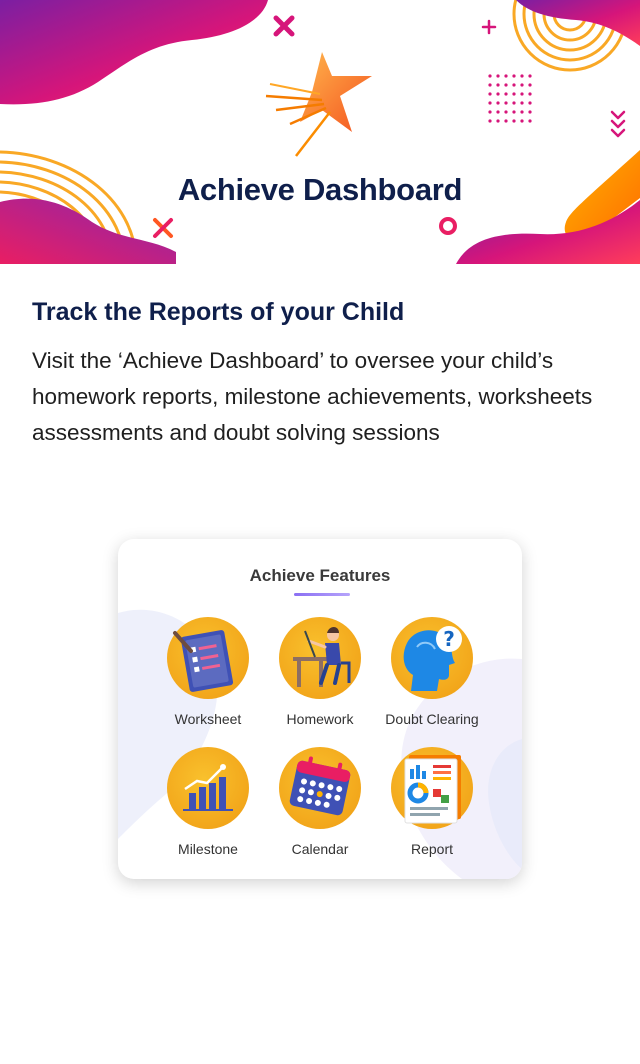 The width and height of the screenshot is (640, 1064). Describe the element at coordinates (320, 189) in the screenshot. I see `banner-title: Achieve Dashboard` at that location.